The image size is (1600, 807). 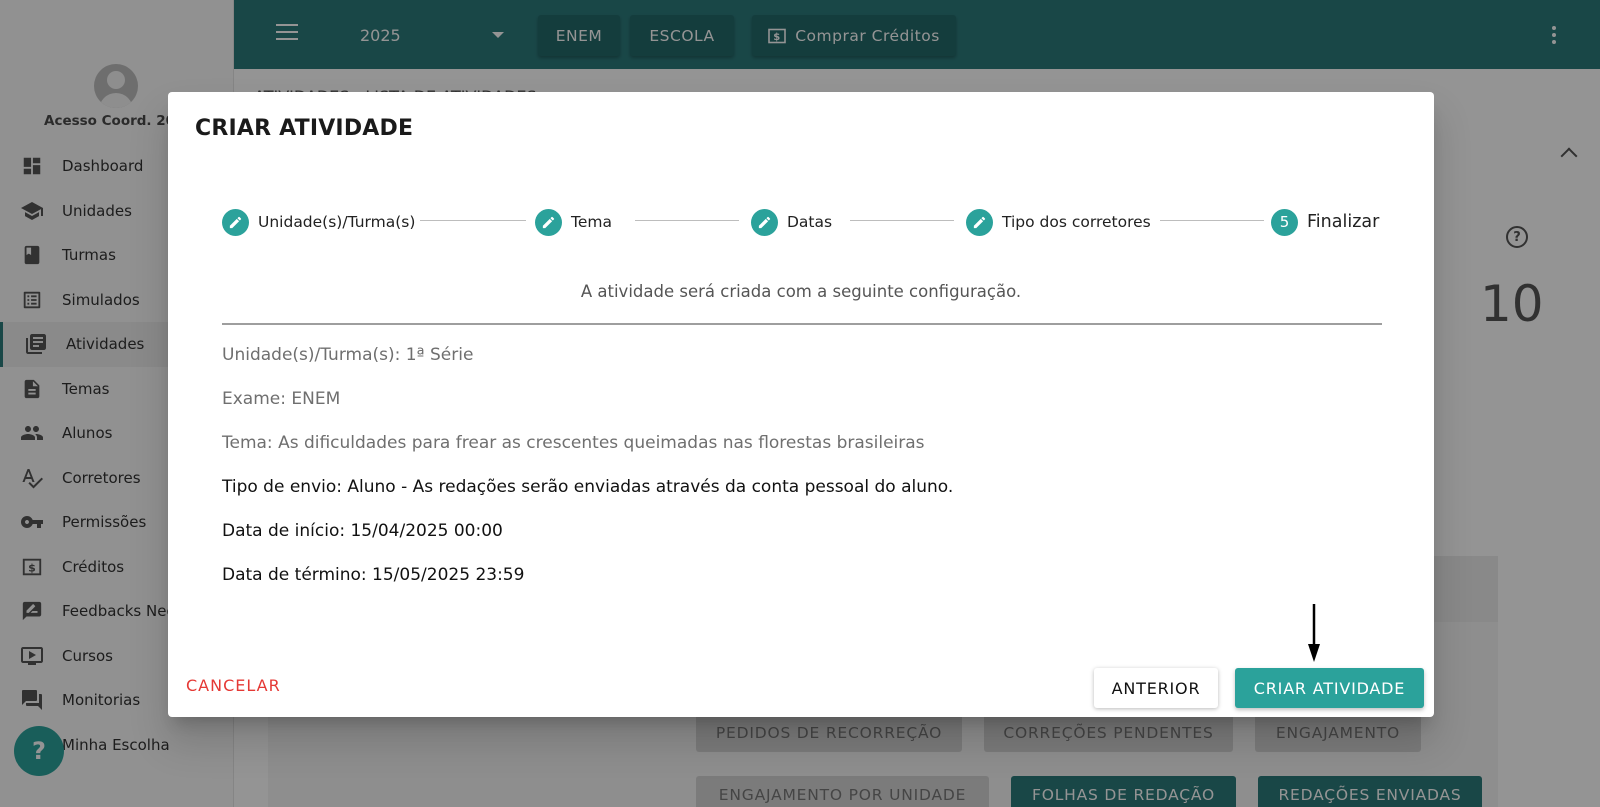 I want to click on previous-button: ANTERIOR, so click(x=1156, y=688).